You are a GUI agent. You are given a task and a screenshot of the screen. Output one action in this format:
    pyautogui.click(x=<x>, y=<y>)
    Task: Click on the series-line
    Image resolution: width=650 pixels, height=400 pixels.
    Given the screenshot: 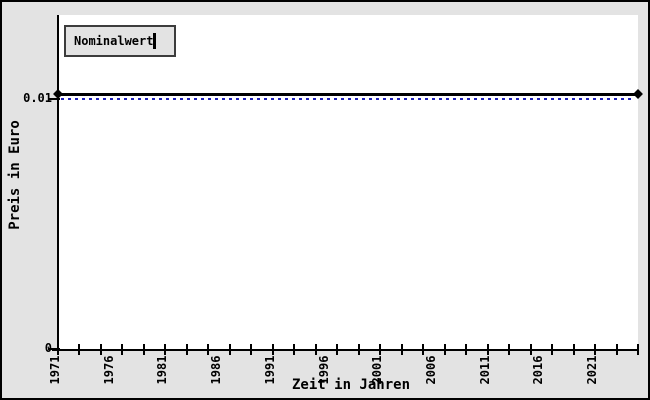 What is the action you would take?
    pyautogui.click(x=348, y=94)
    